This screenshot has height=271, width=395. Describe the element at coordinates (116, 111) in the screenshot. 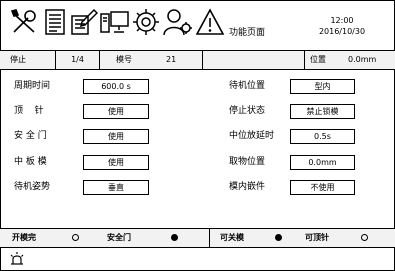

I see `ejector-field: 使用` at that location.